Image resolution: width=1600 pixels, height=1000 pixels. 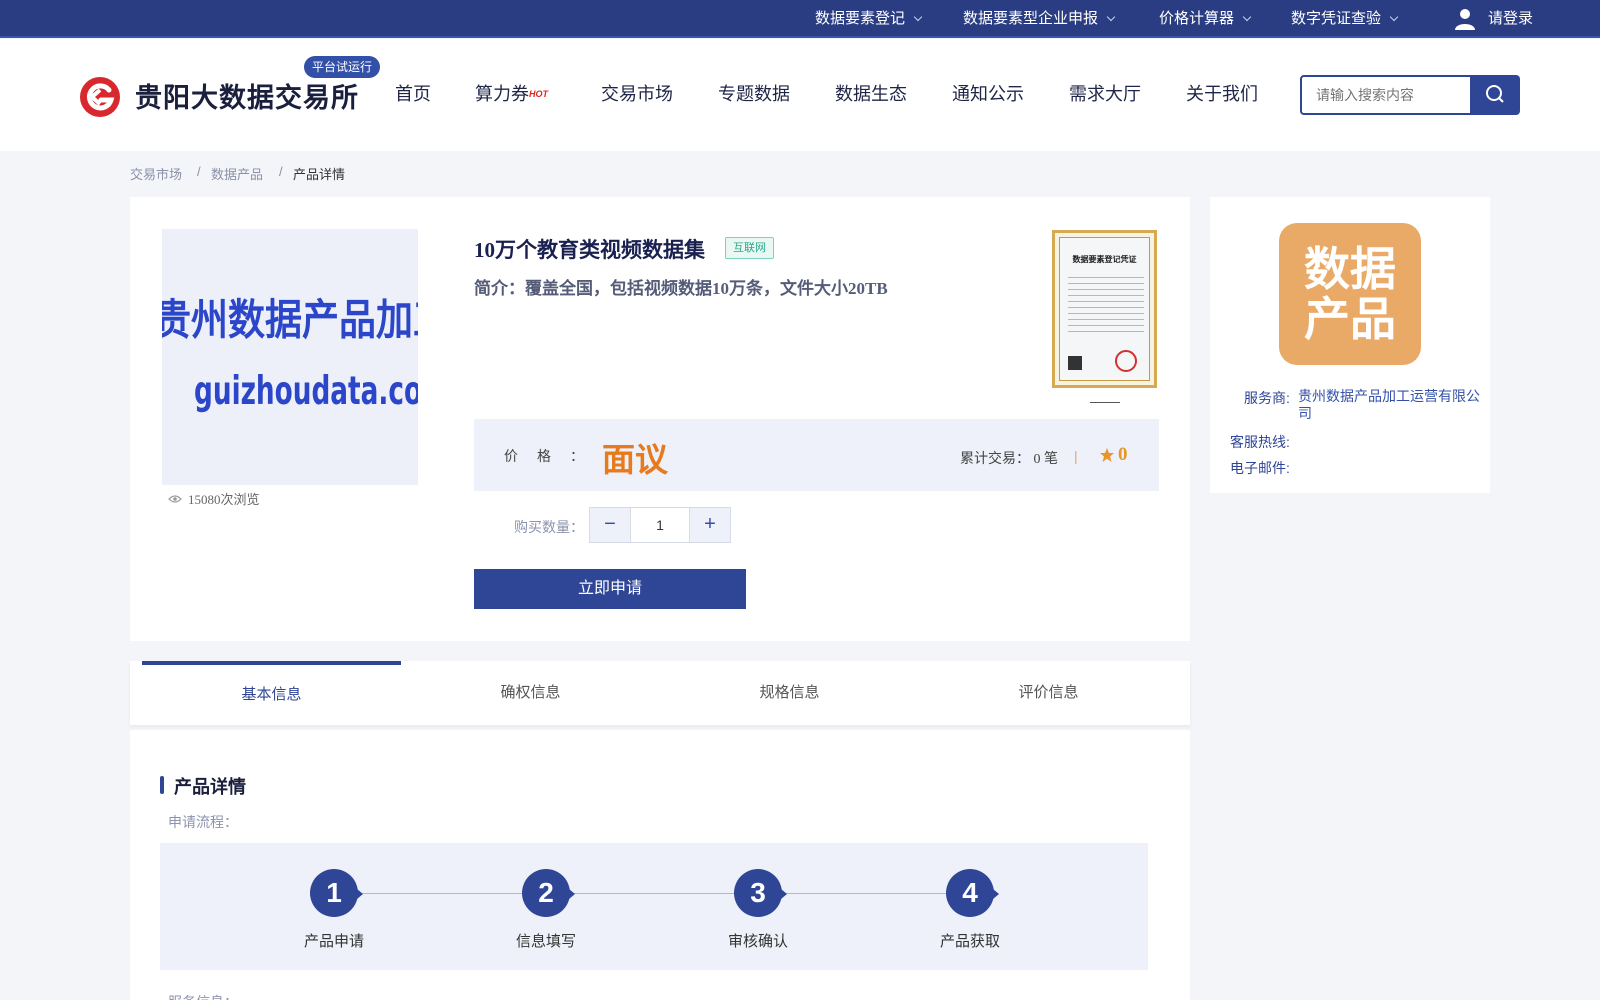 What do you see at coordinates (969, 941) in the screenshot?
I see `step-label: 产品获取` at bounding box center [969, 941].